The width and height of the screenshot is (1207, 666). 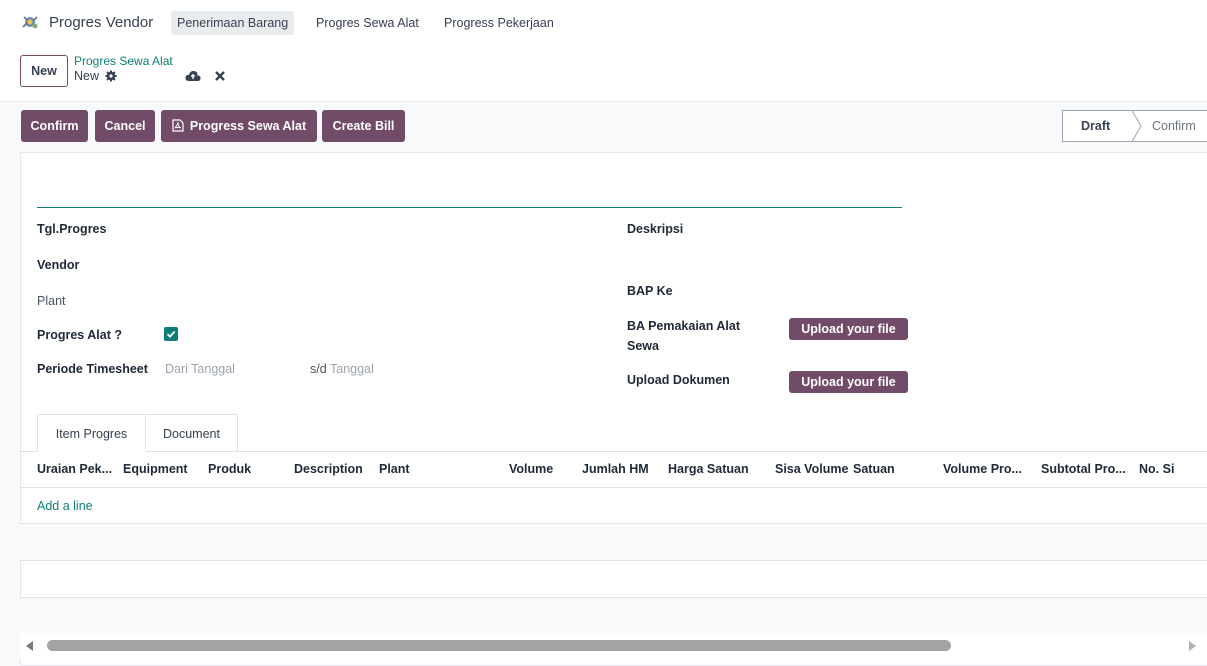 I want to click on breadcrumb-parent: Progres Sewa Alat, so click(x=123, y=61).